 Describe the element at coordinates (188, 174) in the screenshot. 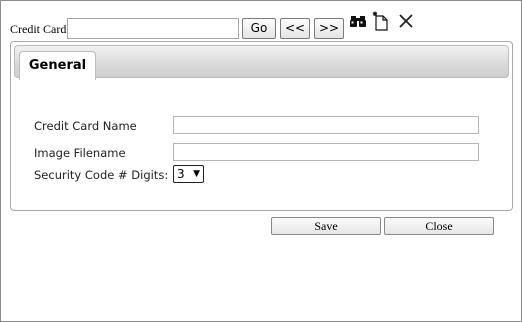

I see `security-digits-select: 3 ▼` at that location.